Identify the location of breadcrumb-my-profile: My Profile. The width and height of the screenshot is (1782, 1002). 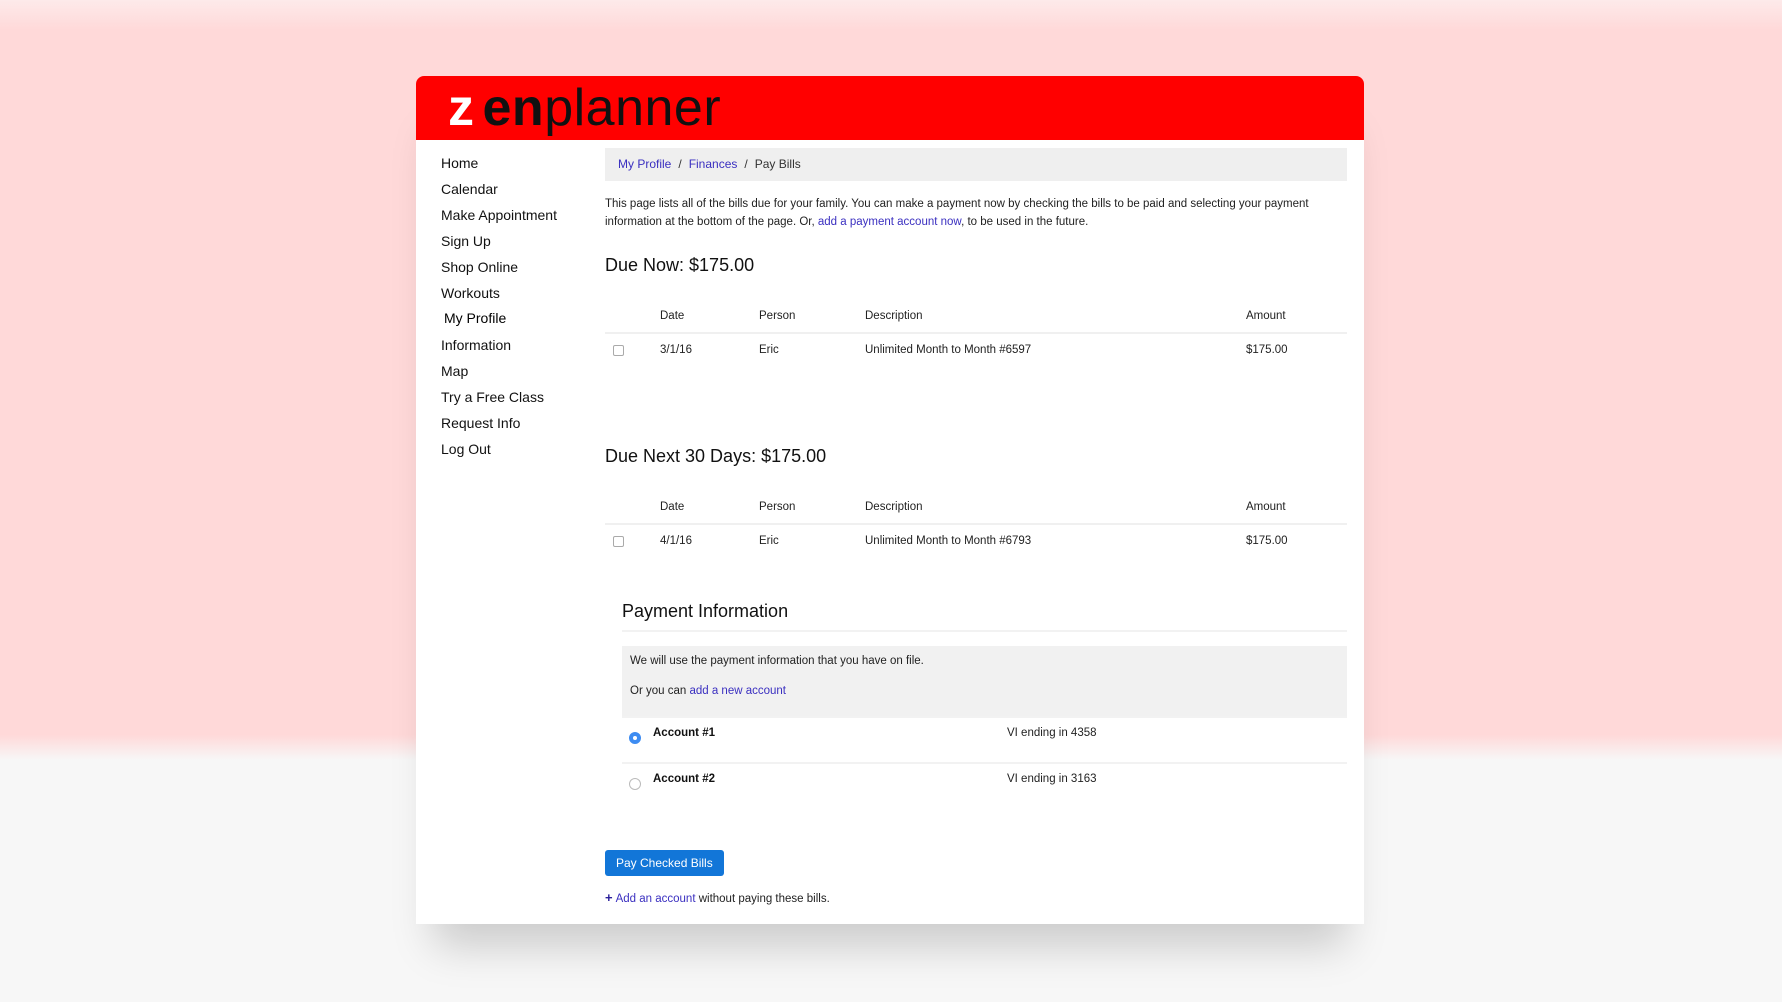
(644, 164).